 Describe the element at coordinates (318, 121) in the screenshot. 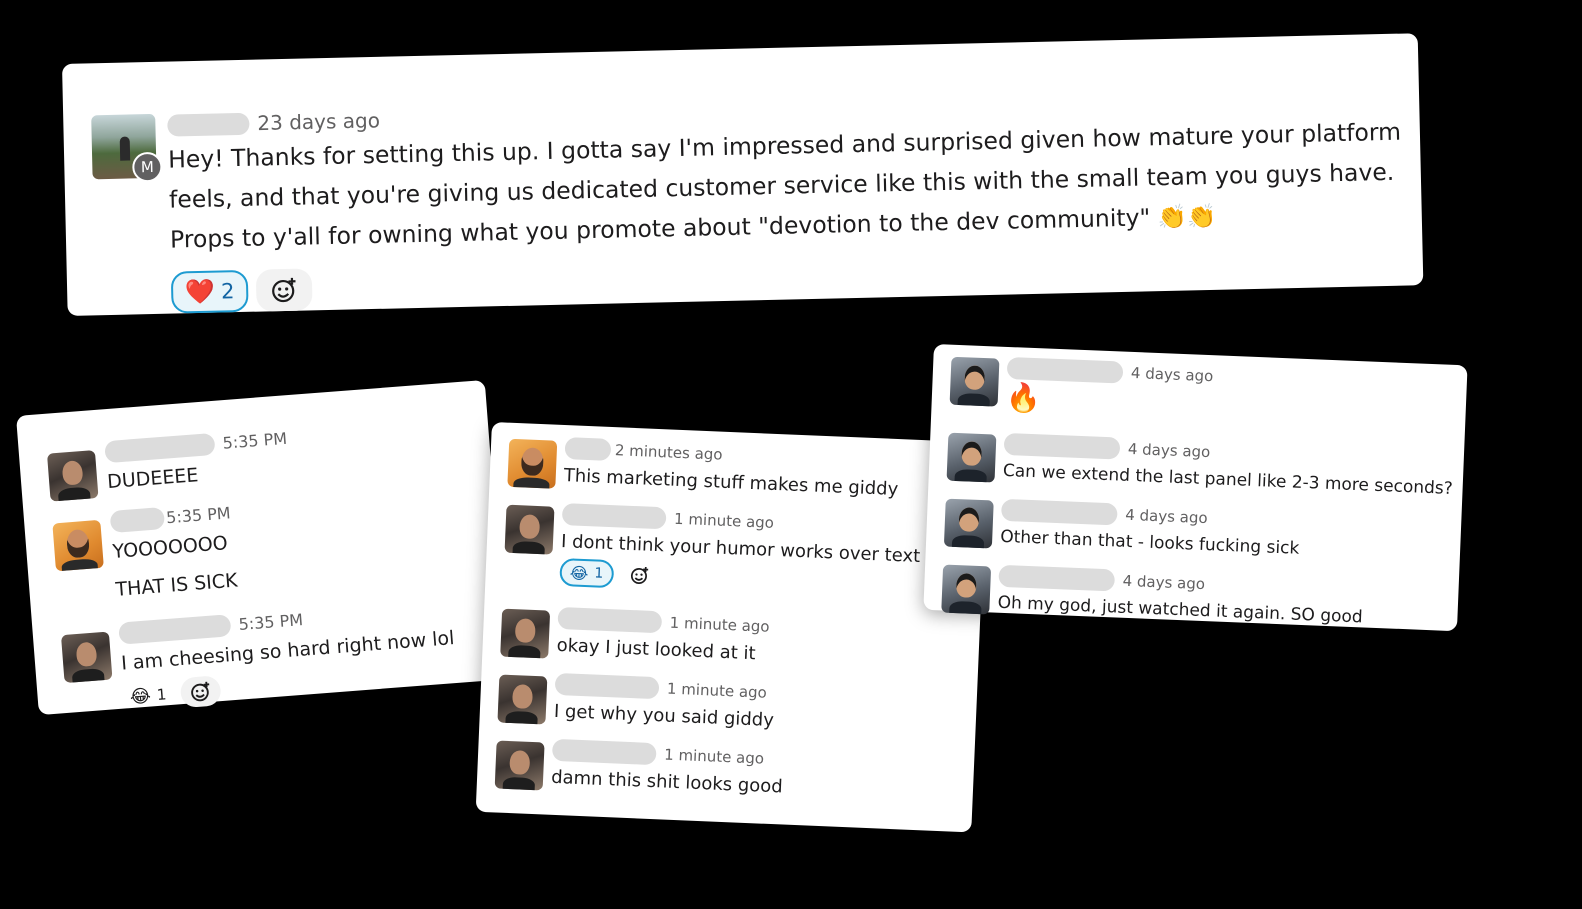

I see `timestamp: 23 days ago` at that location.